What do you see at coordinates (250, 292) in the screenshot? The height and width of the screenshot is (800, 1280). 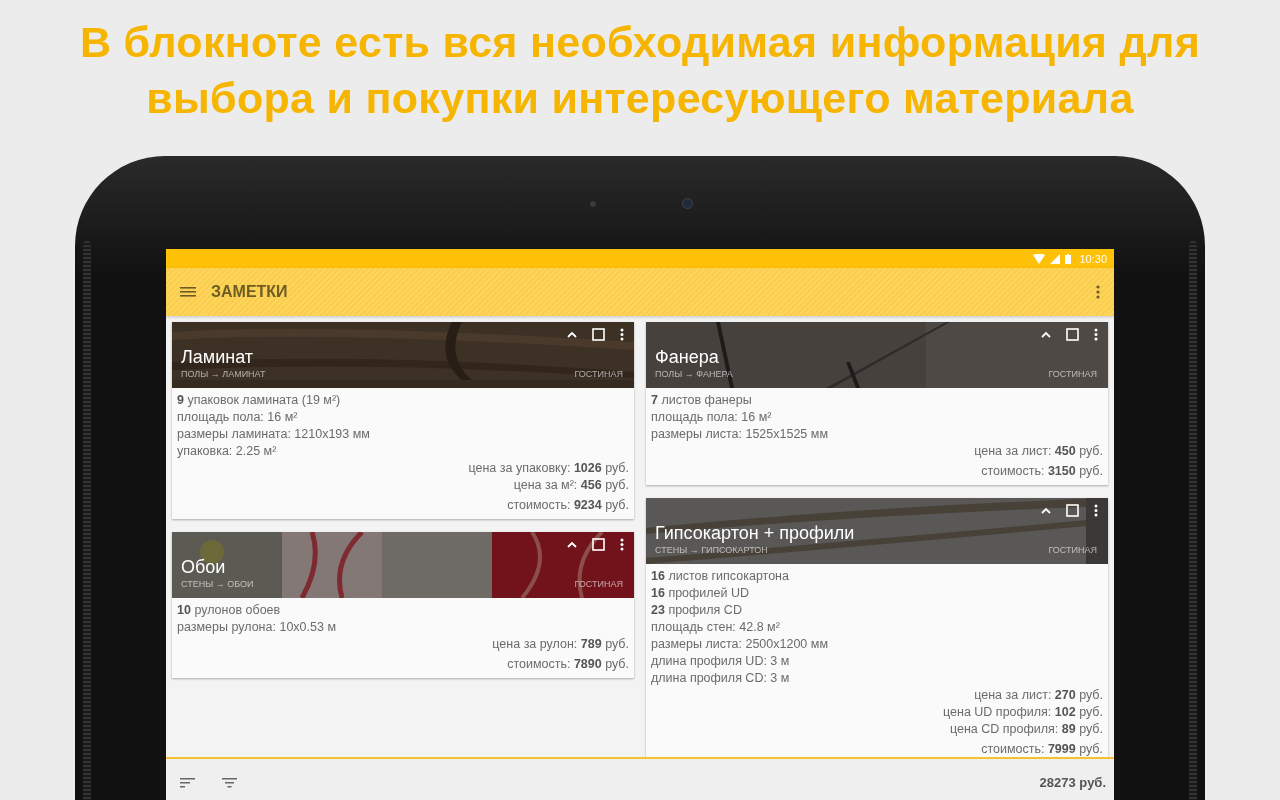 I see `toolbar-title: ЗАМЕТКИ` at bounding box center [250, 292].